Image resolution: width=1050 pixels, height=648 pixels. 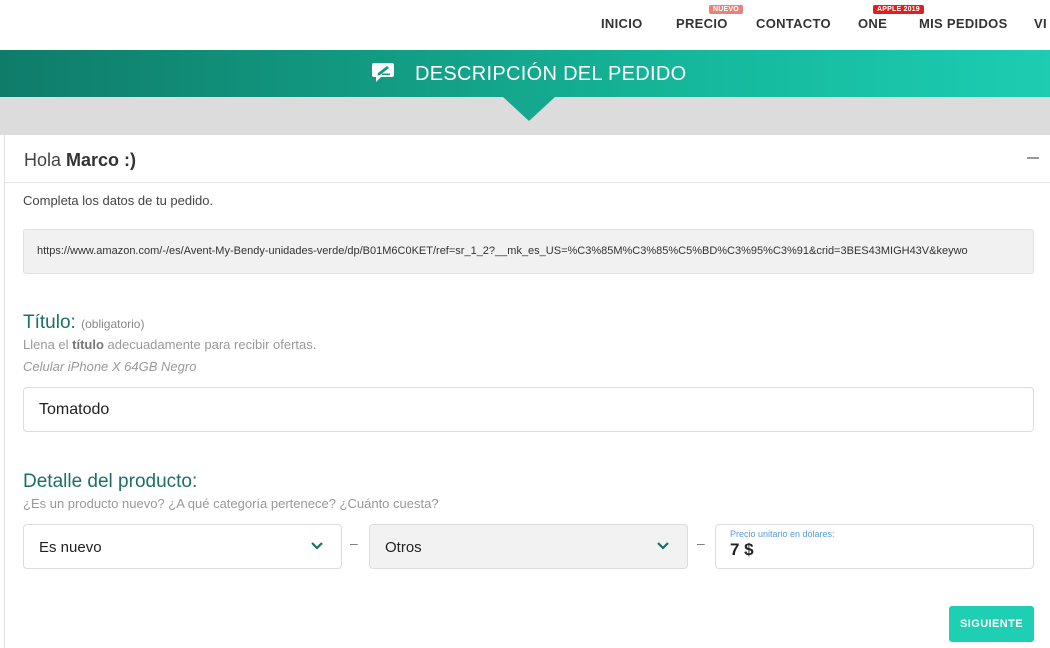 I want to click on edit-note-icon, so click(x=383, y=72).